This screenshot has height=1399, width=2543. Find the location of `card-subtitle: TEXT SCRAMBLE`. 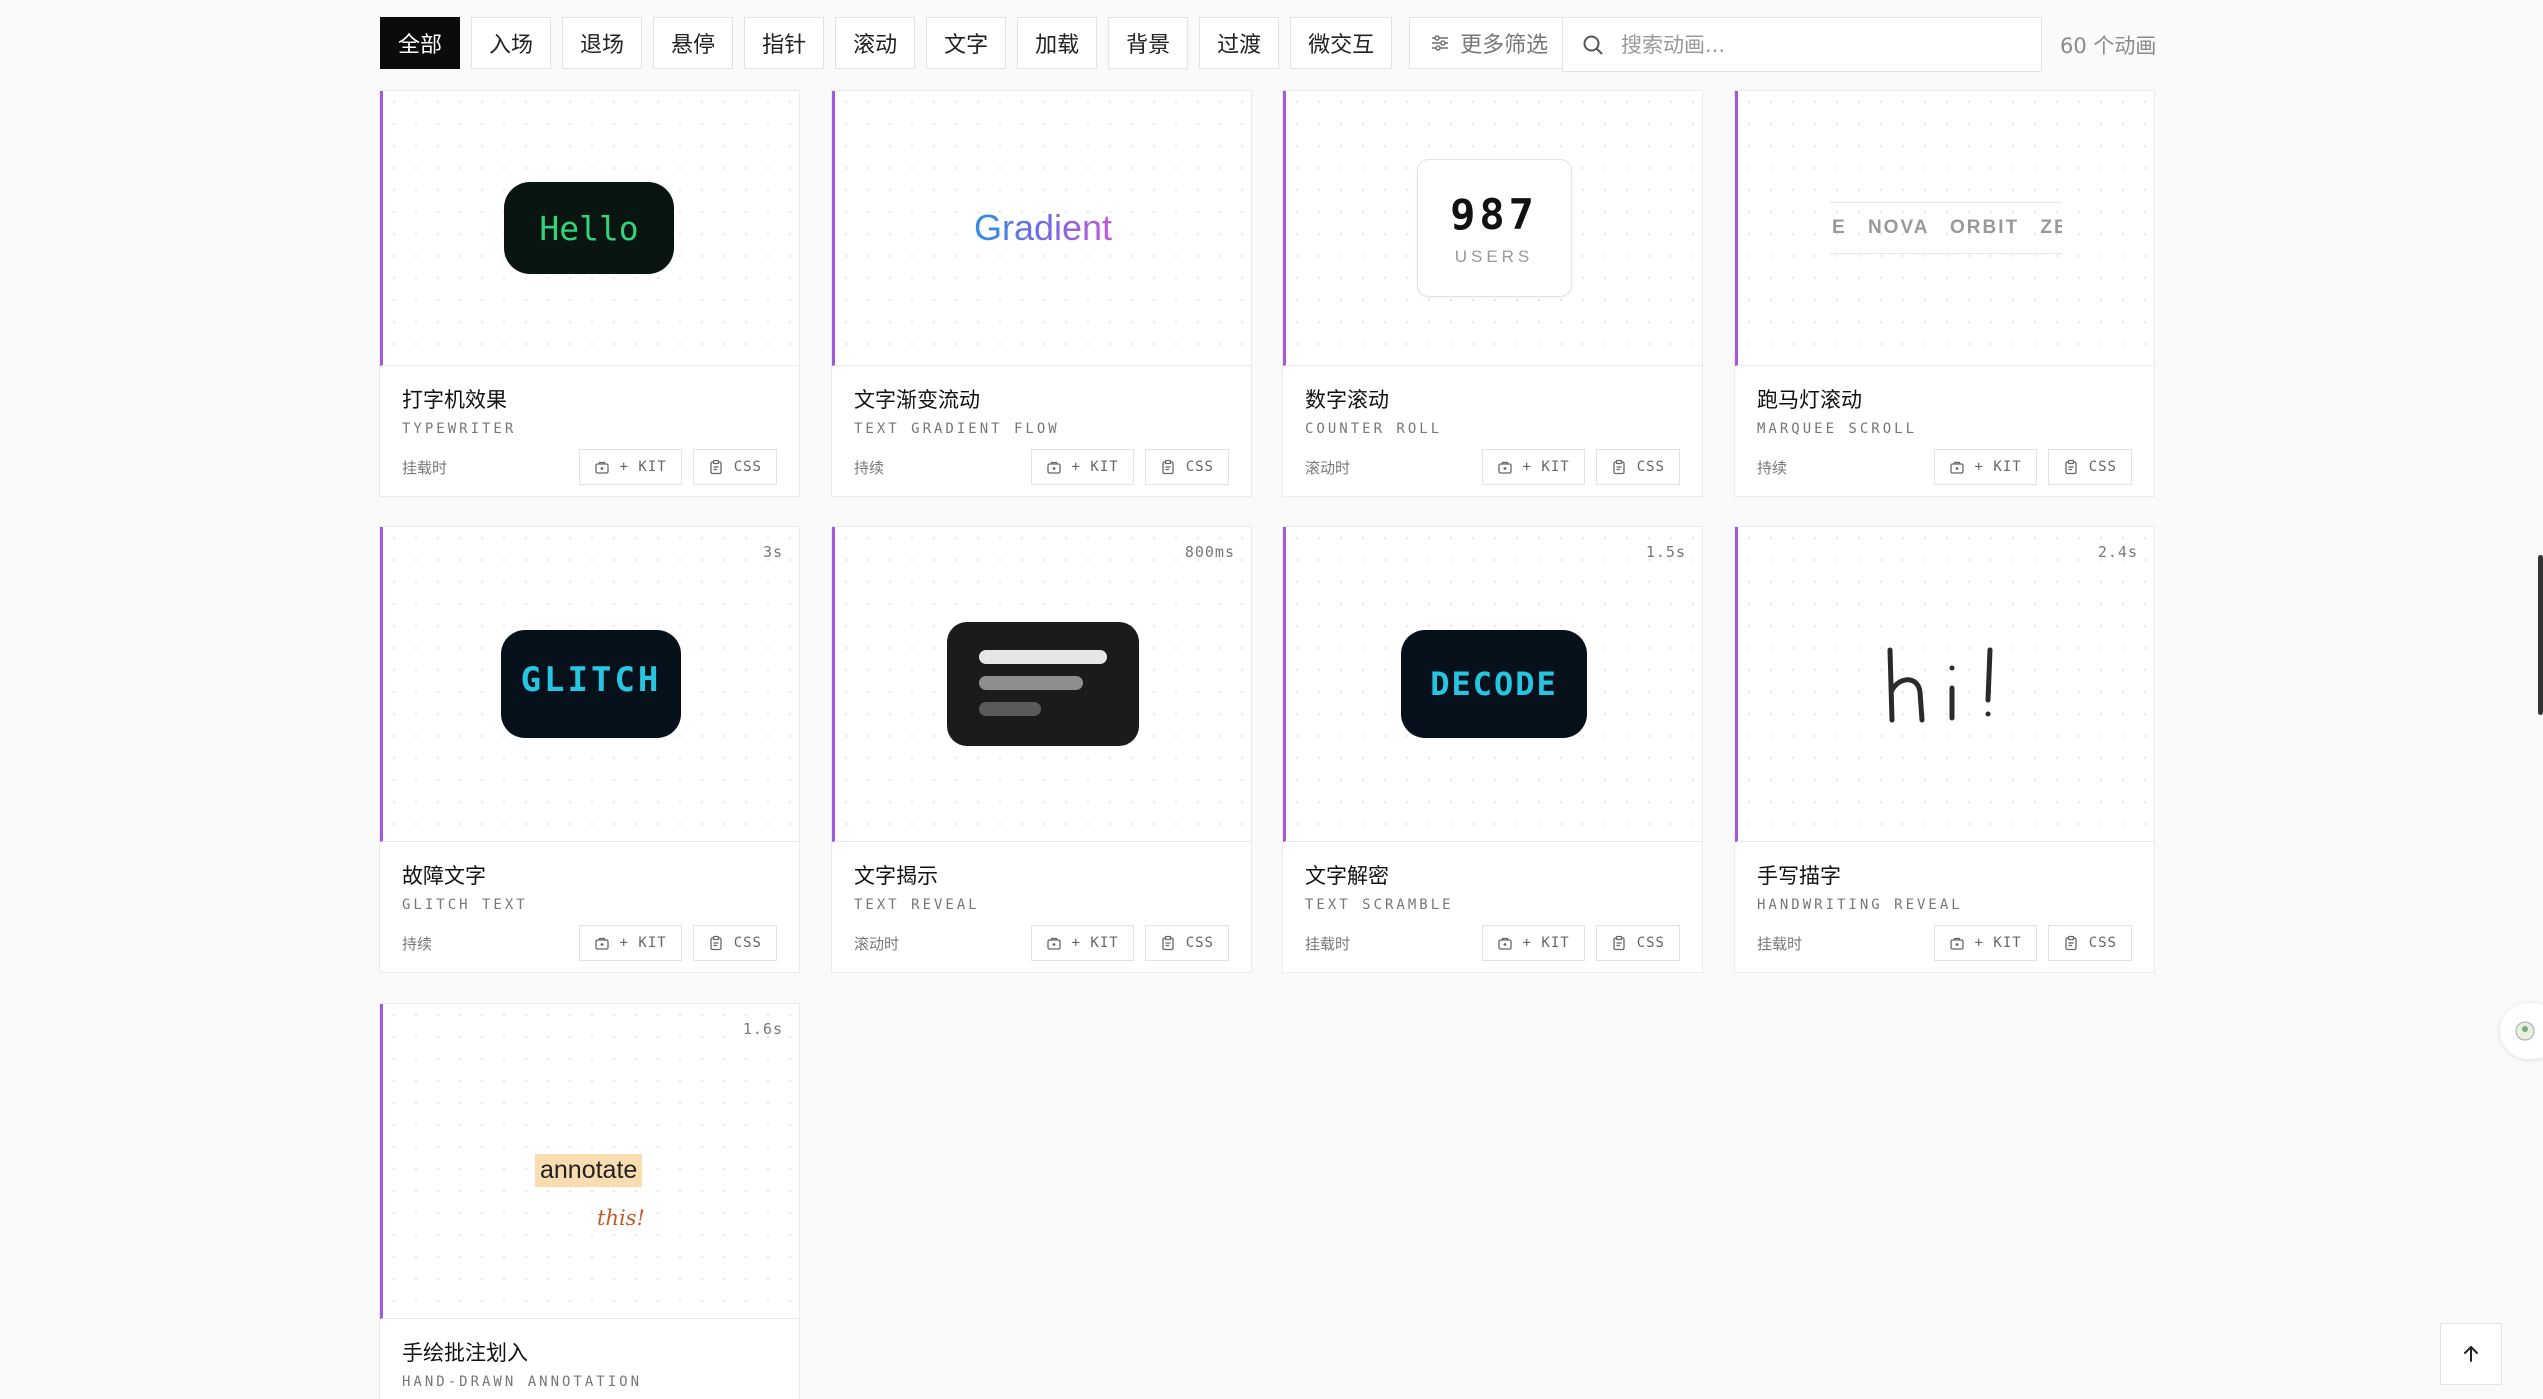

card-subtitle: TEXT SCRAMBLE is located at coordinates (1379, 905).